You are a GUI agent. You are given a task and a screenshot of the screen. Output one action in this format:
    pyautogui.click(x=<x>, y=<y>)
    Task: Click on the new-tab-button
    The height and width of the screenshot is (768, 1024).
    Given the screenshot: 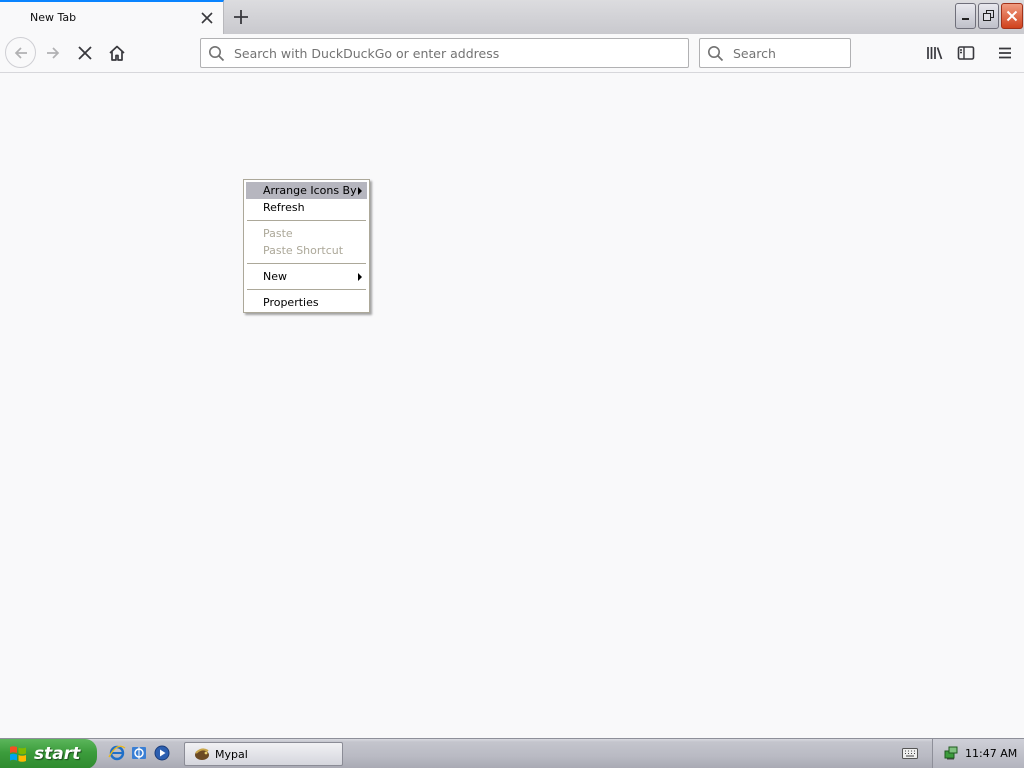 What is the action you would take?
    pyautogui.click(x=241, y=17)
    